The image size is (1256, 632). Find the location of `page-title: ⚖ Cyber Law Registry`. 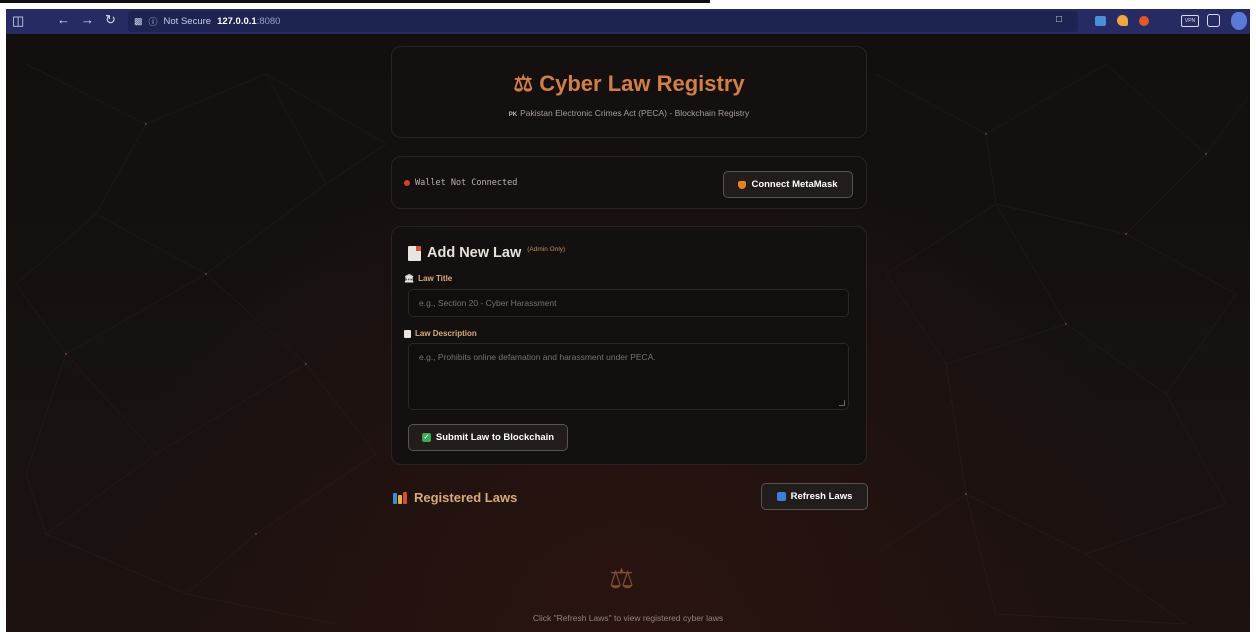

page-title: ⚖ Cyber Law Registry is located at coordinates (629, 83).